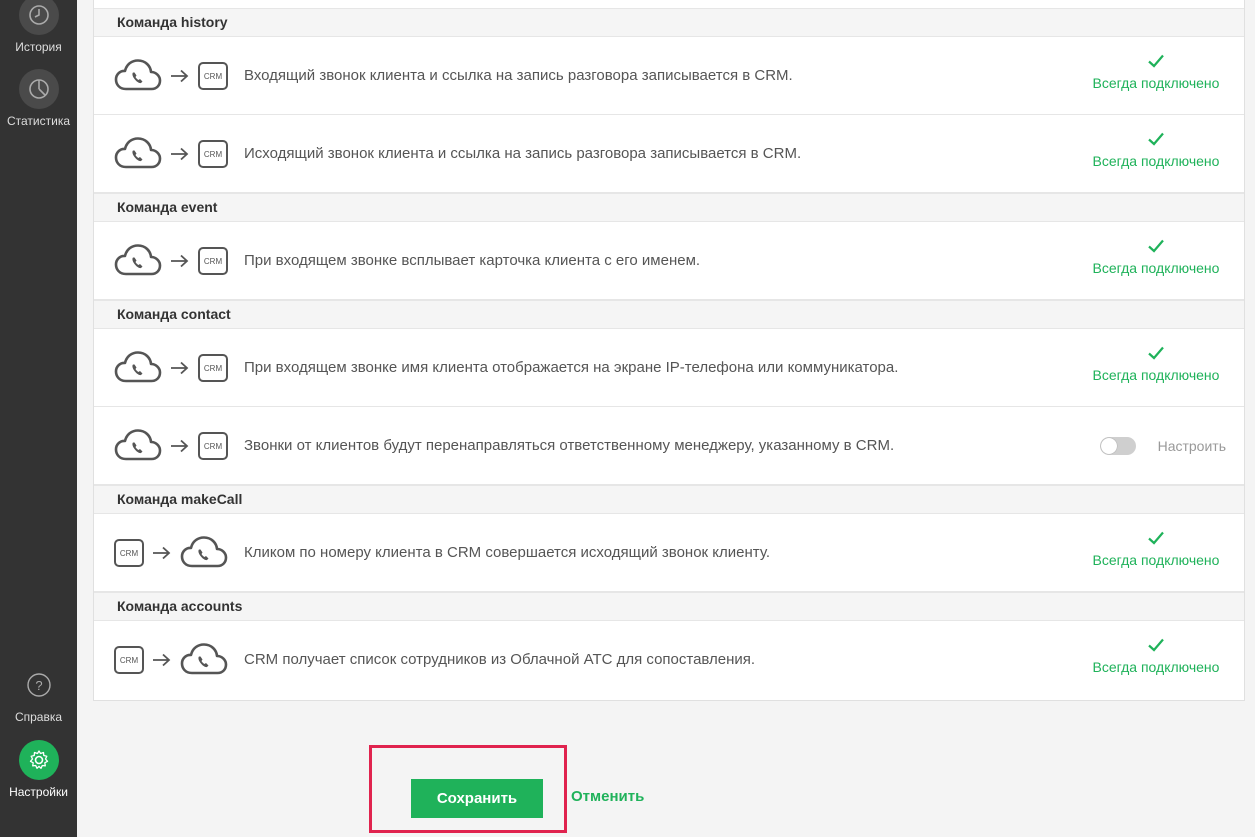  Describe the element at coordinates (669, 314) in the screenshot. I see `section-header-contact: Команда contact` at that location.